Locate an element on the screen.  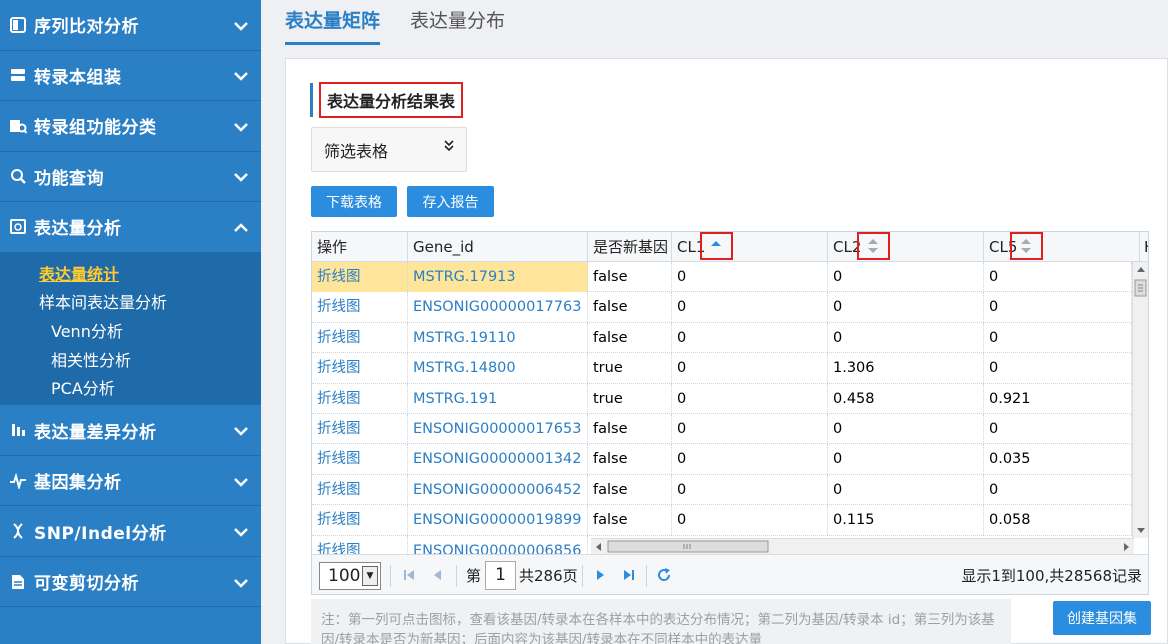
sub-item-sample-expression: 样本间表达量分析 is located at coordinates (130, 301).